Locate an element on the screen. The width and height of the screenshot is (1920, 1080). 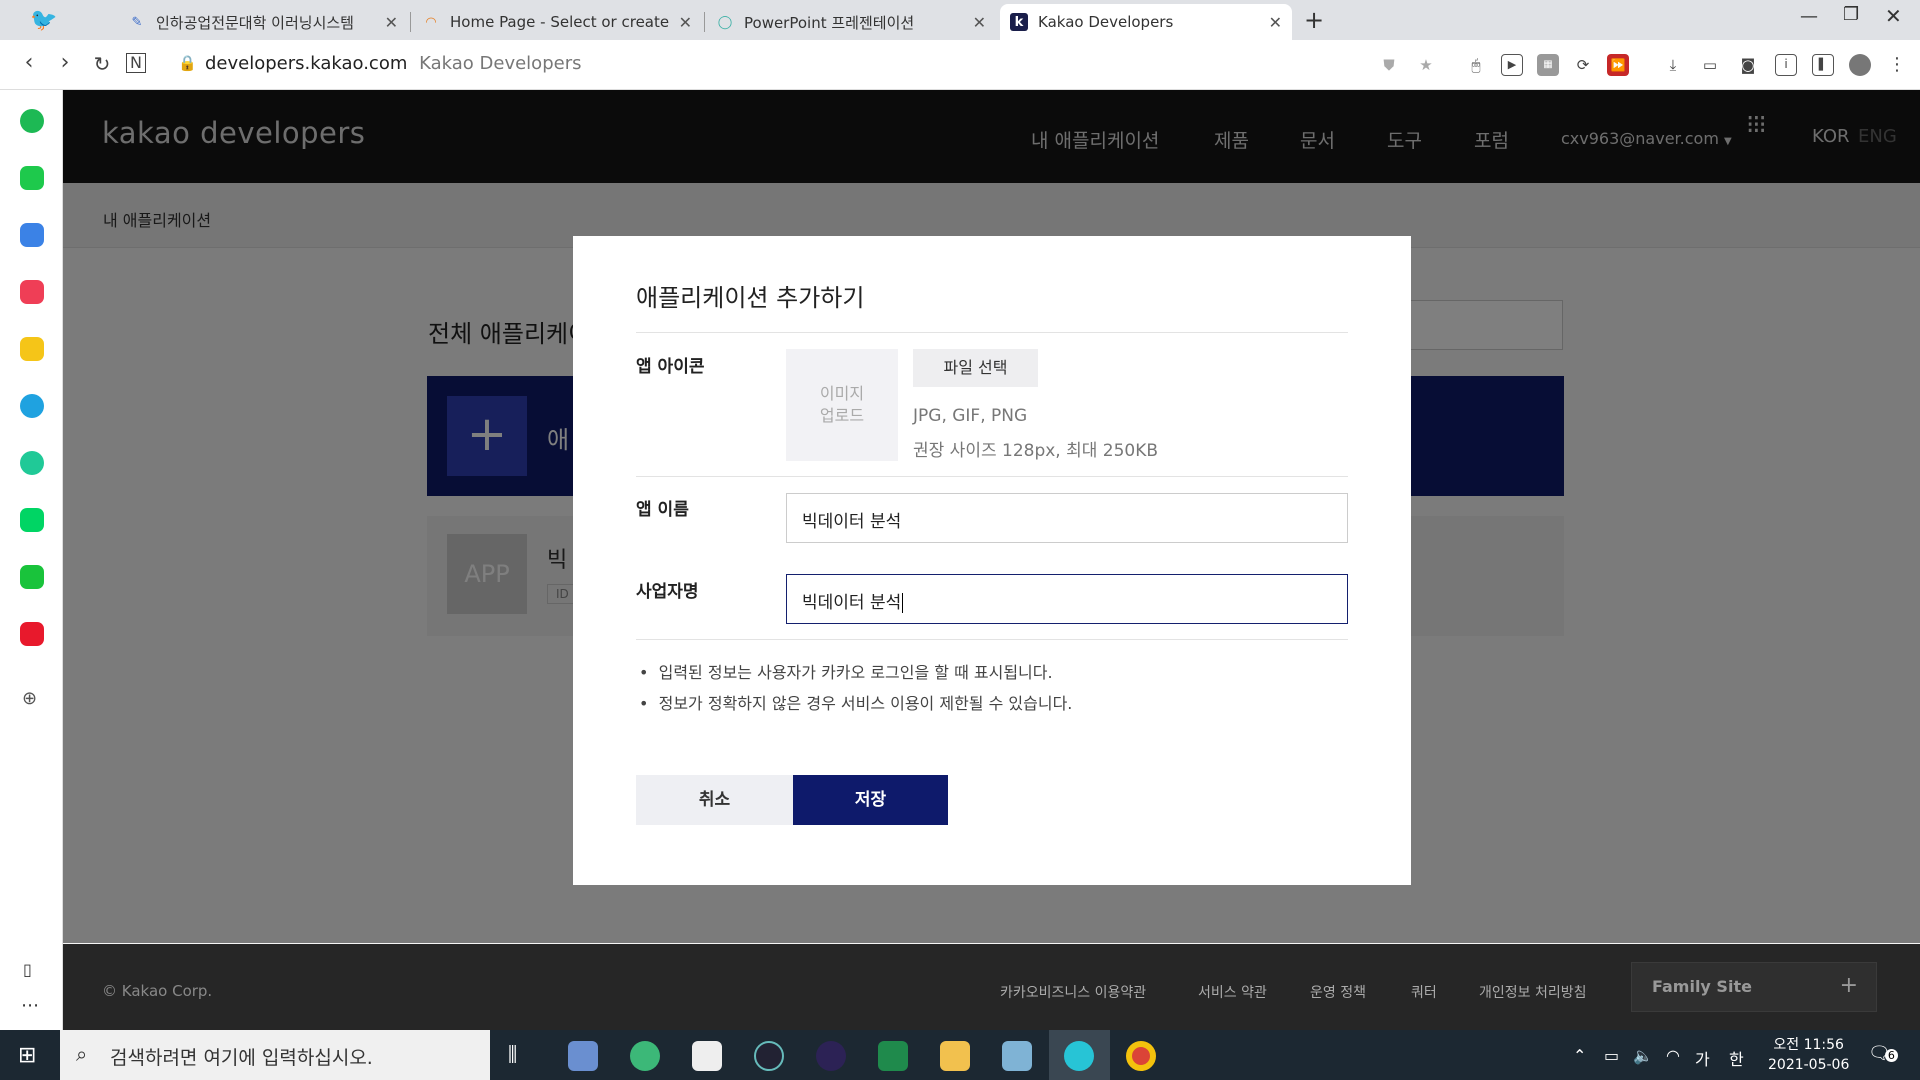
save-button: 저장 is located at coordinates (870, 800).